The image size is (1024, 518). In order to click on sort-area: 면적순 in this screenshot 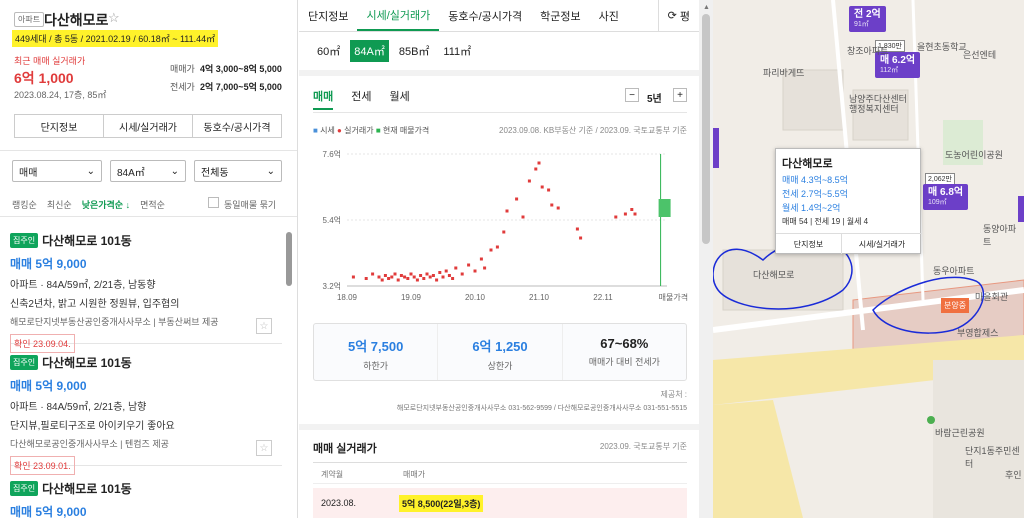, I will do `click(152, 204)`.